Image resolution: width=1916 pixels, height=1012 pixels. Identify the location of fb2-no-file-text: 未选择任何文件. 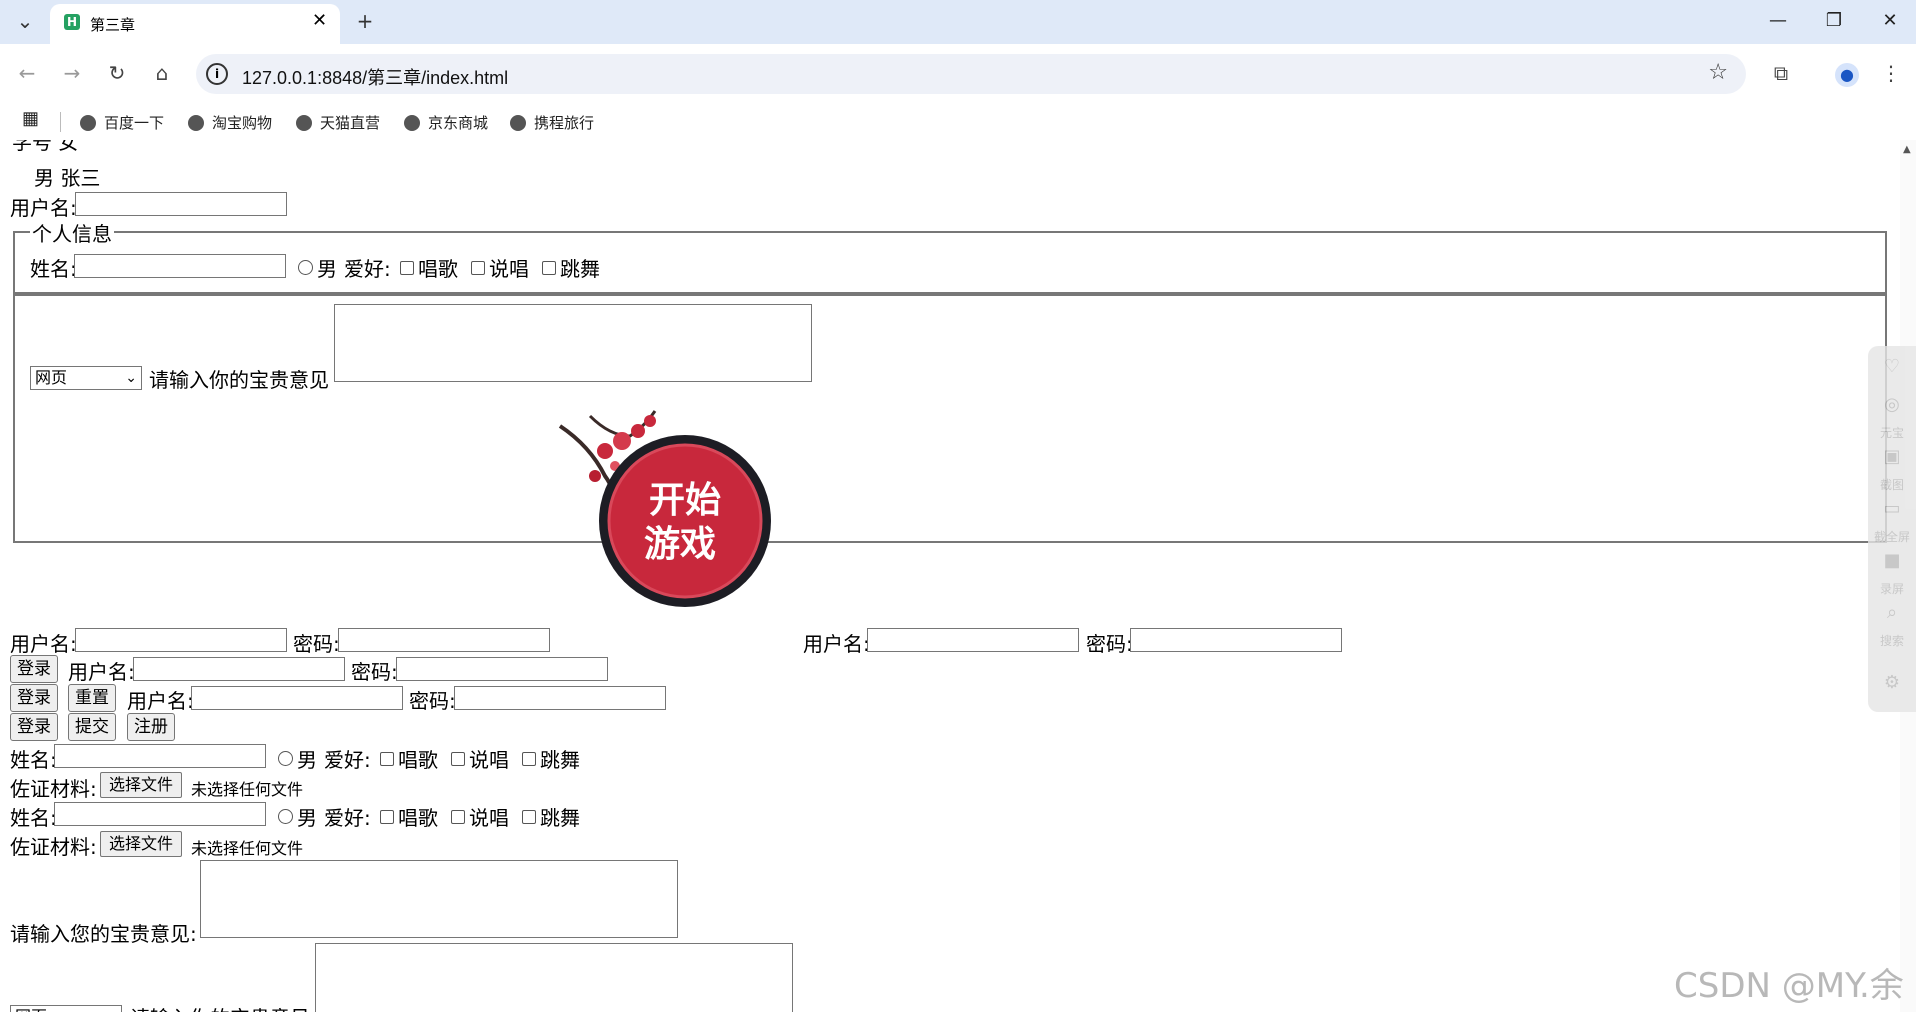
(247, 848).